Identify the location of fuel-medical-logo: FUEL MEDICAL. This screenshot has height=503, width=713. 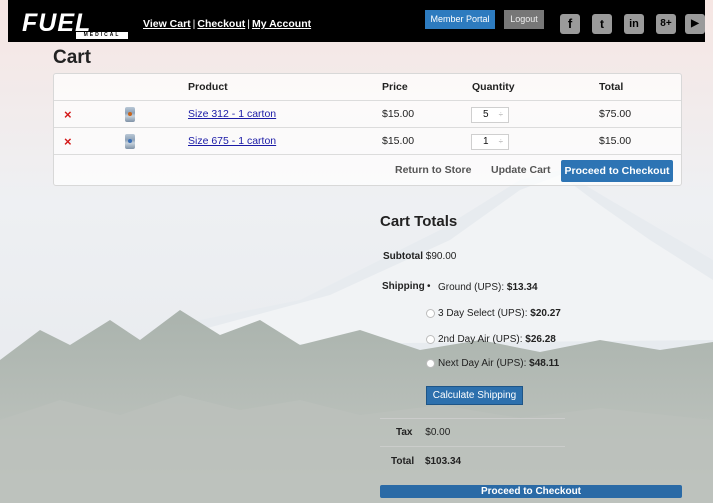
(73, 22).